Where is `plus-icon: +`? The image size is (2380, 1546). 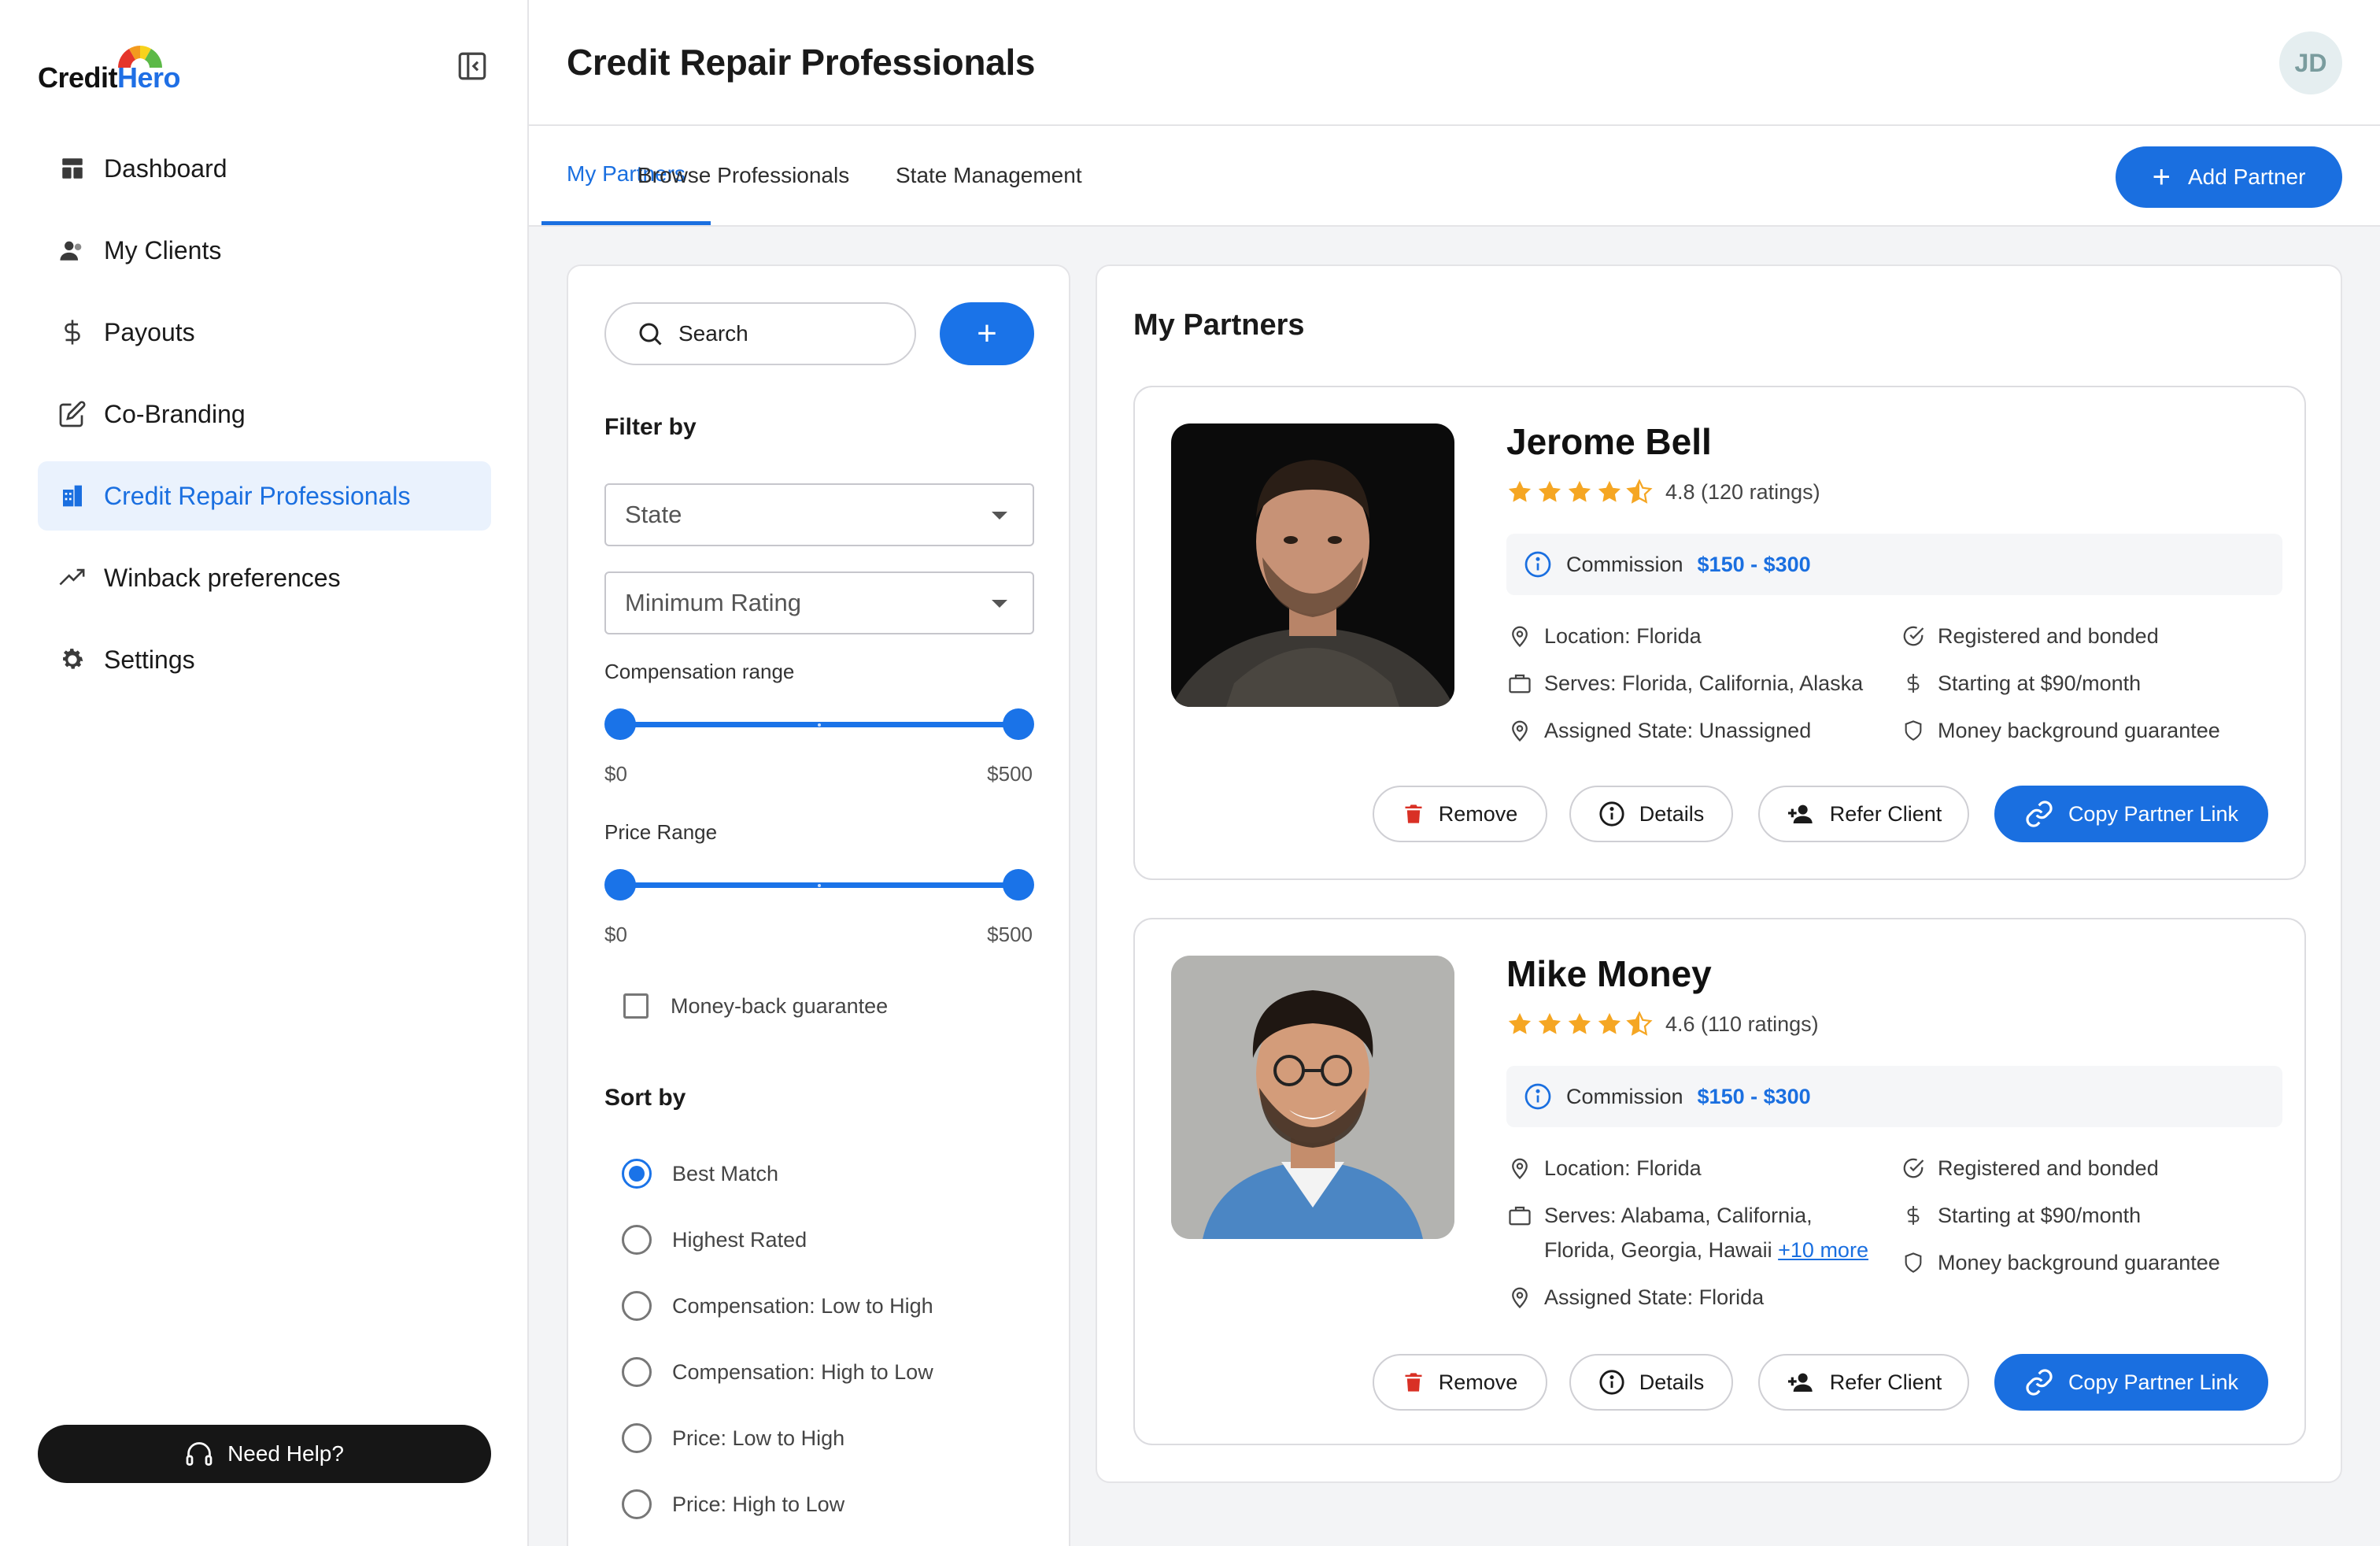 plus-icon: + is located at coordinates (987, 333).